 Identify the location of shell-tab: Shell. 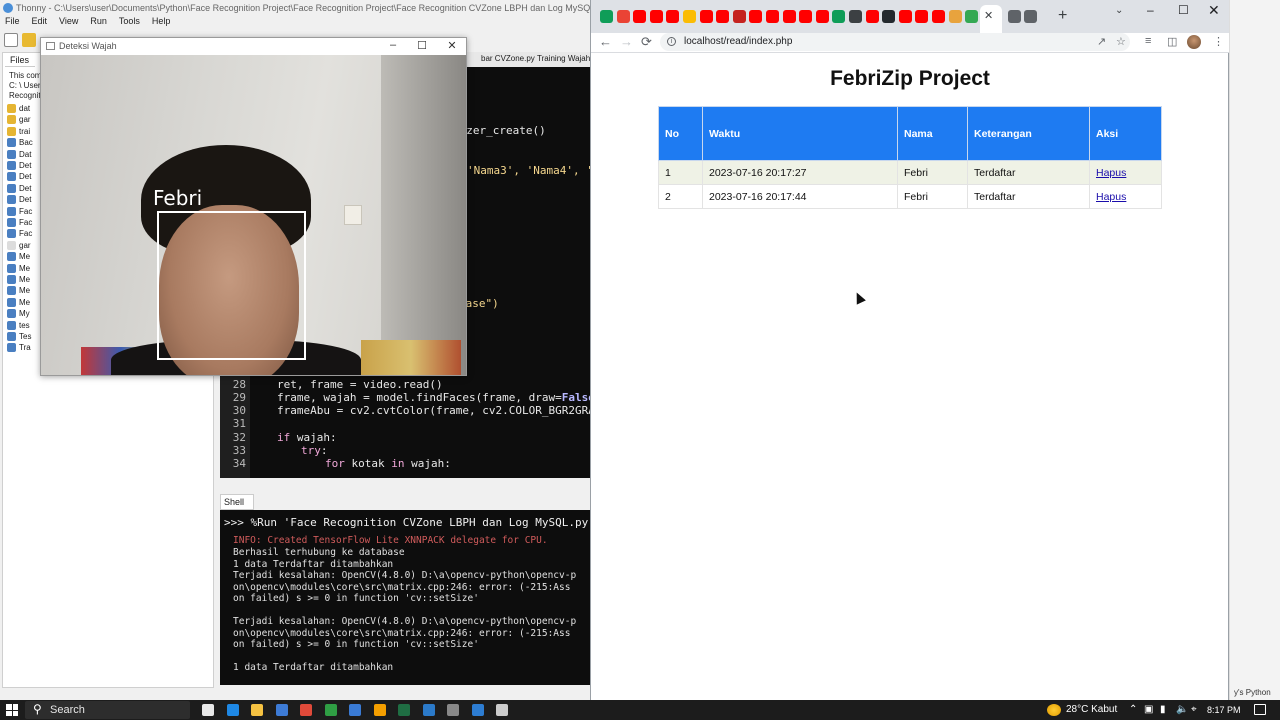
(237, 502).